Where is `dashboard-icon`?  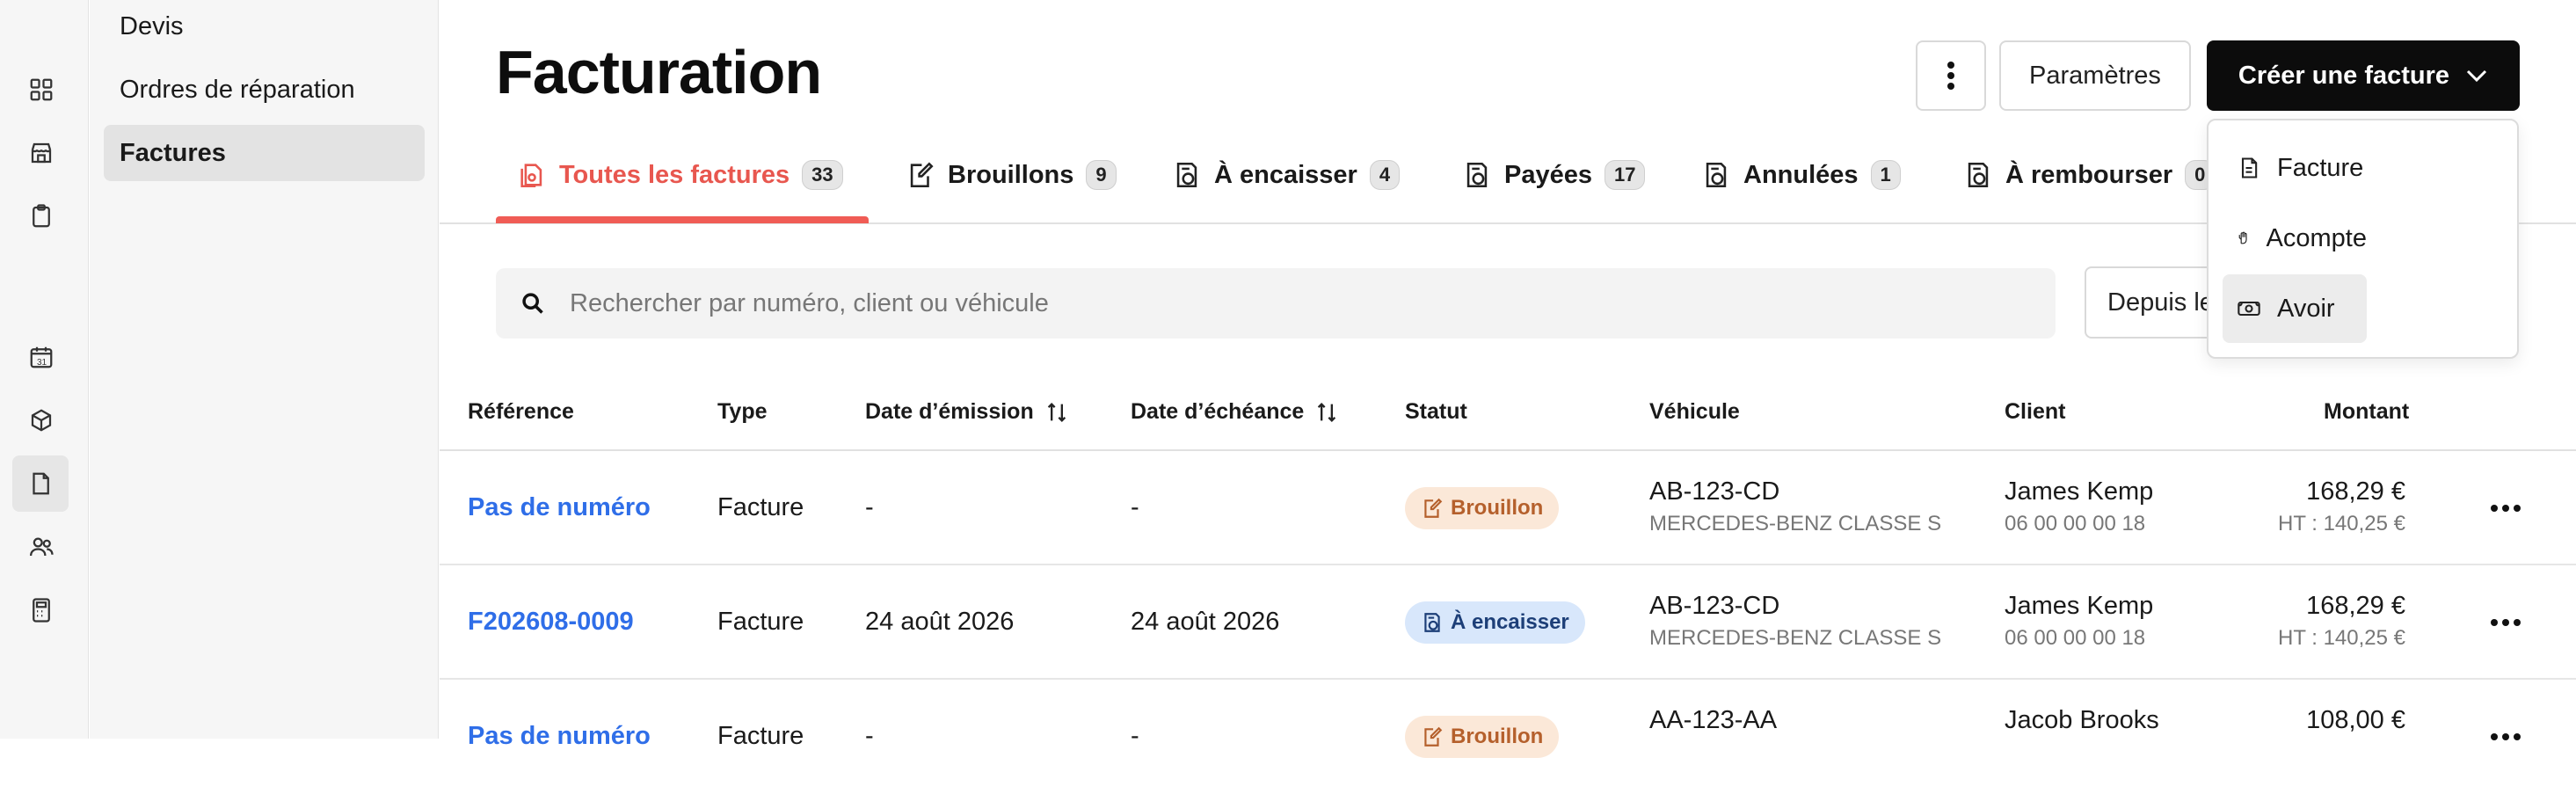 dashboard-icon is located at coordinates (41, 89).